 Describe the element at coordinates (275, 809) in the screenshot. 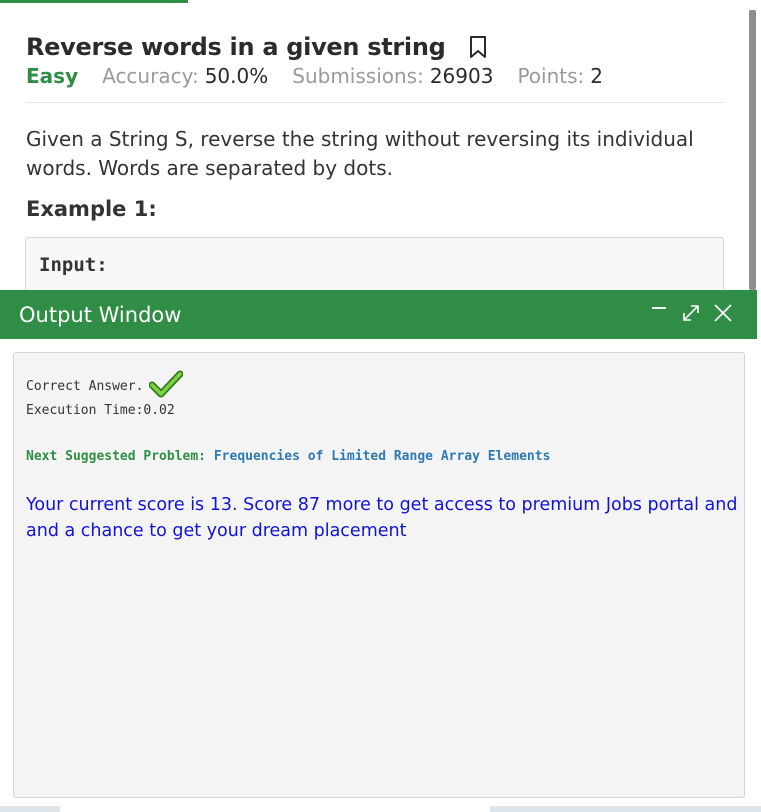

I see `bottom-input-field` at that location.